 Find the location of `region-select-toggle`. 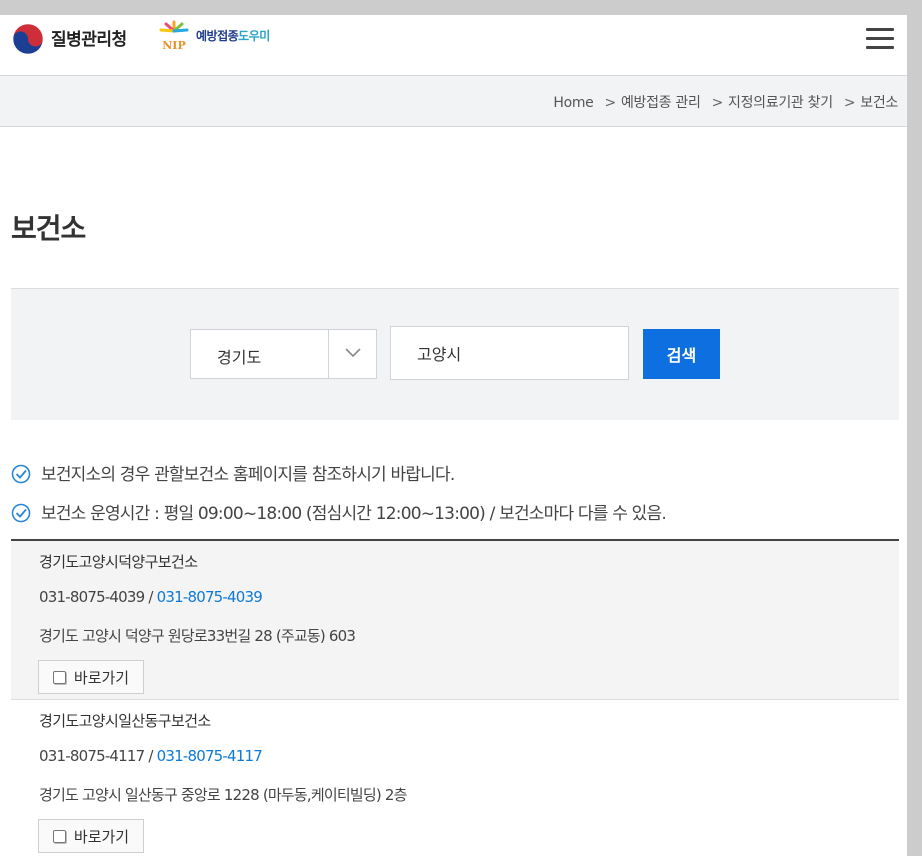

region-select-toggle is located at coordinates (352, 354).